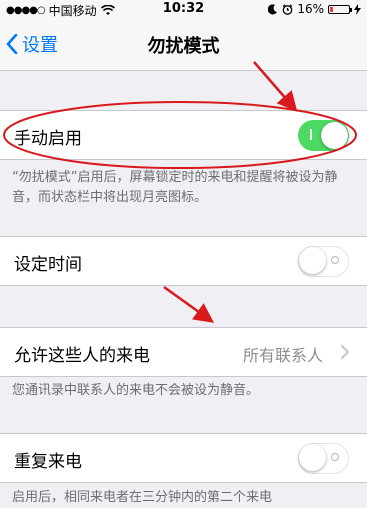  I want to click on repeated-calls-label: 重复来电, so click(48, 462).